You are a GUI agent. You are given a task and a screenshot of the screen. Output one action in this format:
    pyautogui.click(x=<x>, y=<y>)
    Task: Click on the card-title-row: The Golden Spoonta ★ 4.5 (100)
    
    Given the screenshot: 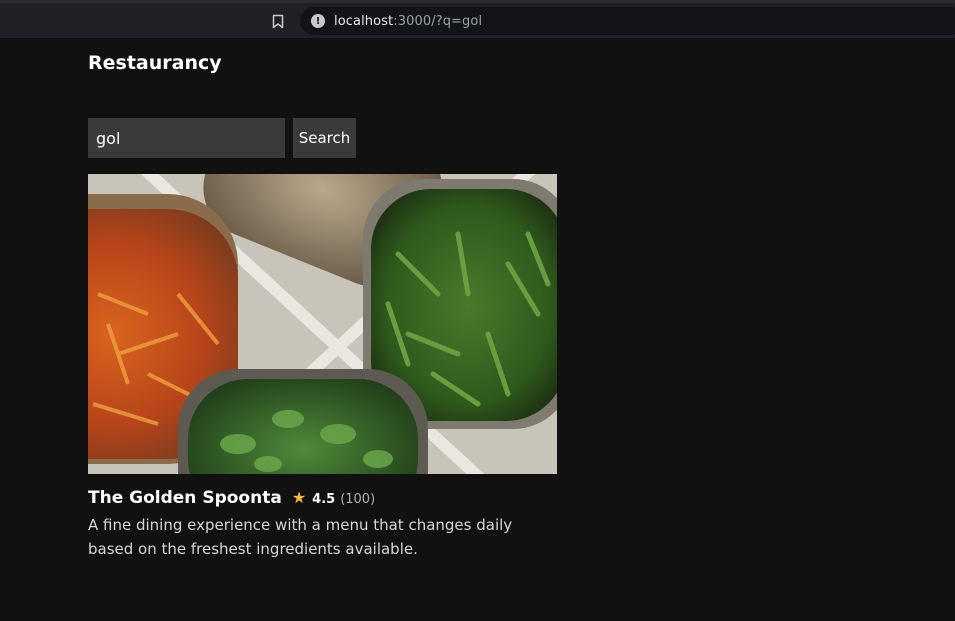 What is the action you would take?
    pyautogui.click(x=322, y=498)
    